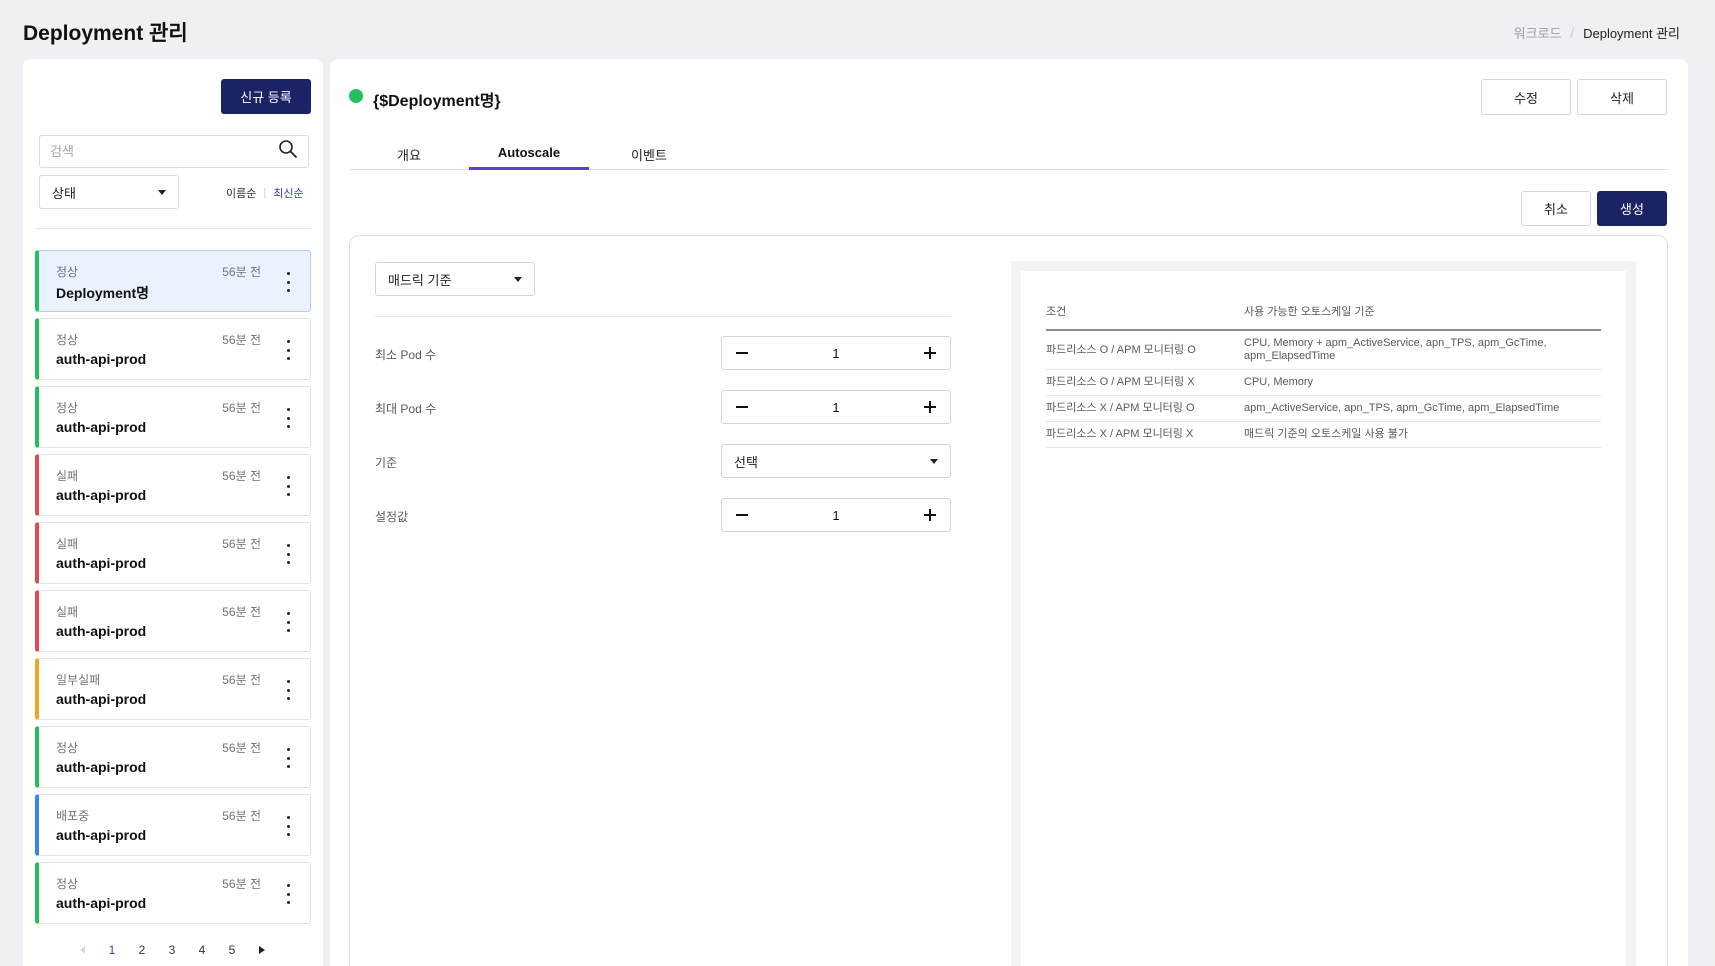  Describe the element at coordinates (746, 462) in the screenshot. I see `criteria-value: 선택` at that location.